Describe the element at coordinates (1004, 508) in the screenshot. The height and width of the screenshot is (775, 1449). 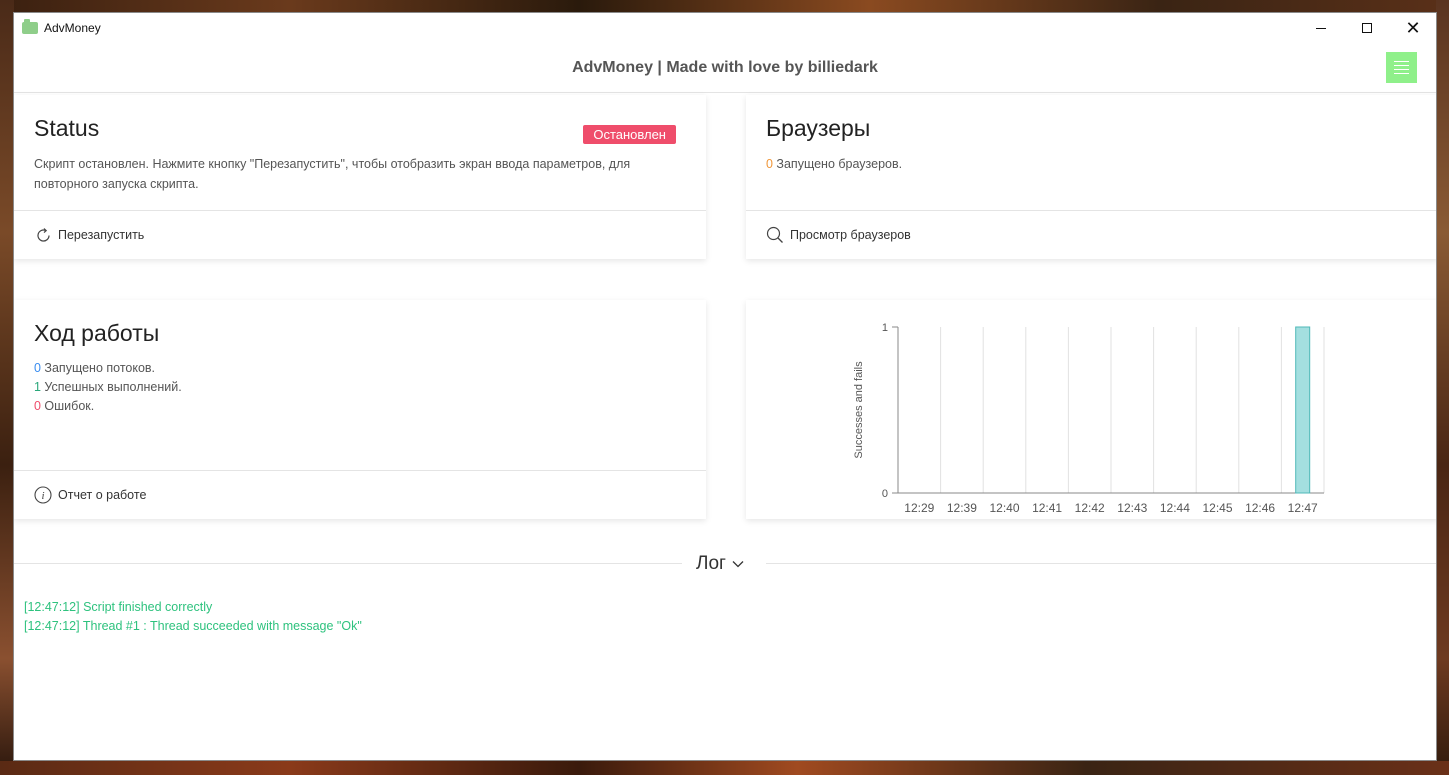
I see `x-tick-label: 12:40` at that location.